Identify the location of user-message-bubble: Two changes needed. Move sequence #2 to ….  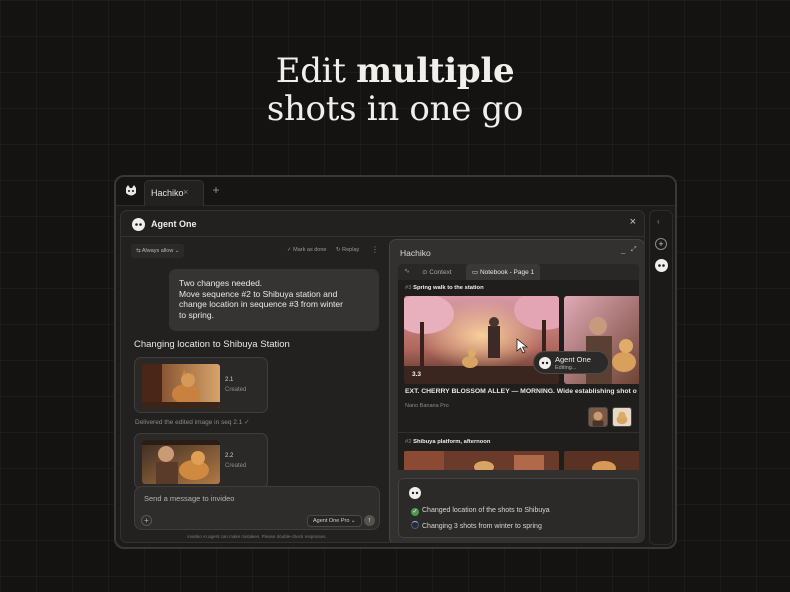
(274, 300).